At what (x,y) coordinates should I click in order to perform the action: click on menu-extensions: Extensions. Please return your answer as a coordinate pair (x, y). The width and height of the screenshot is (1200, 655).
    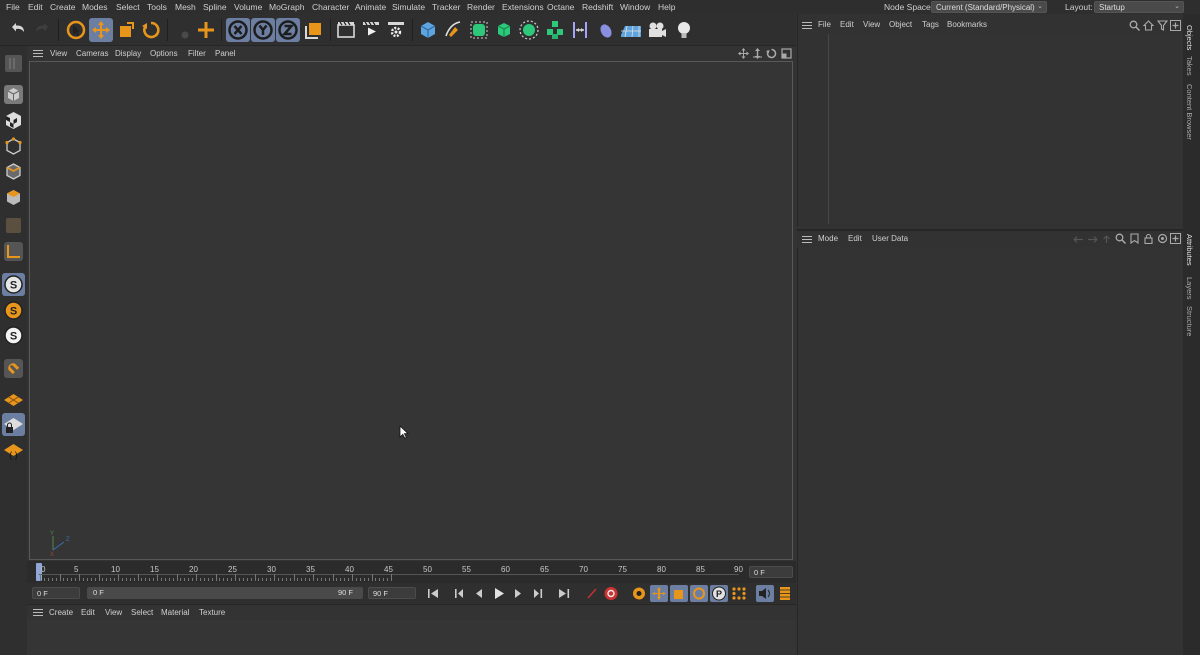
    Looking at the image, I should click on (523, 7).